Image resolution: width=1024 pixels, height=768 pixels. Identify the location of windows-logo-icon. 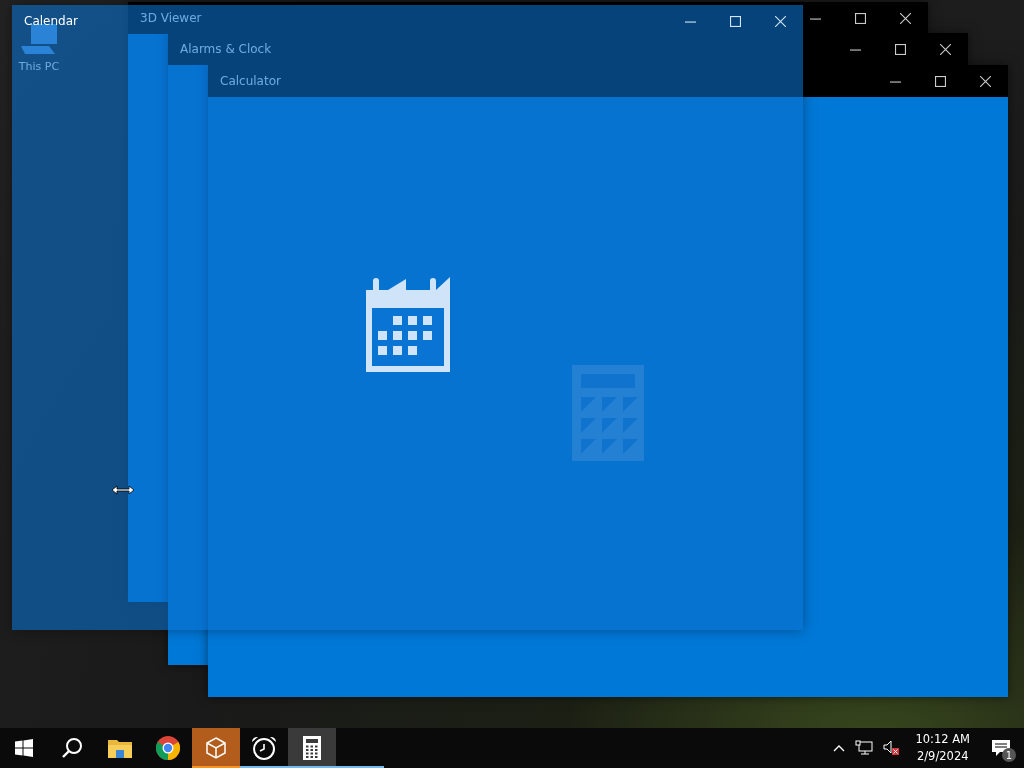
(24, 748).